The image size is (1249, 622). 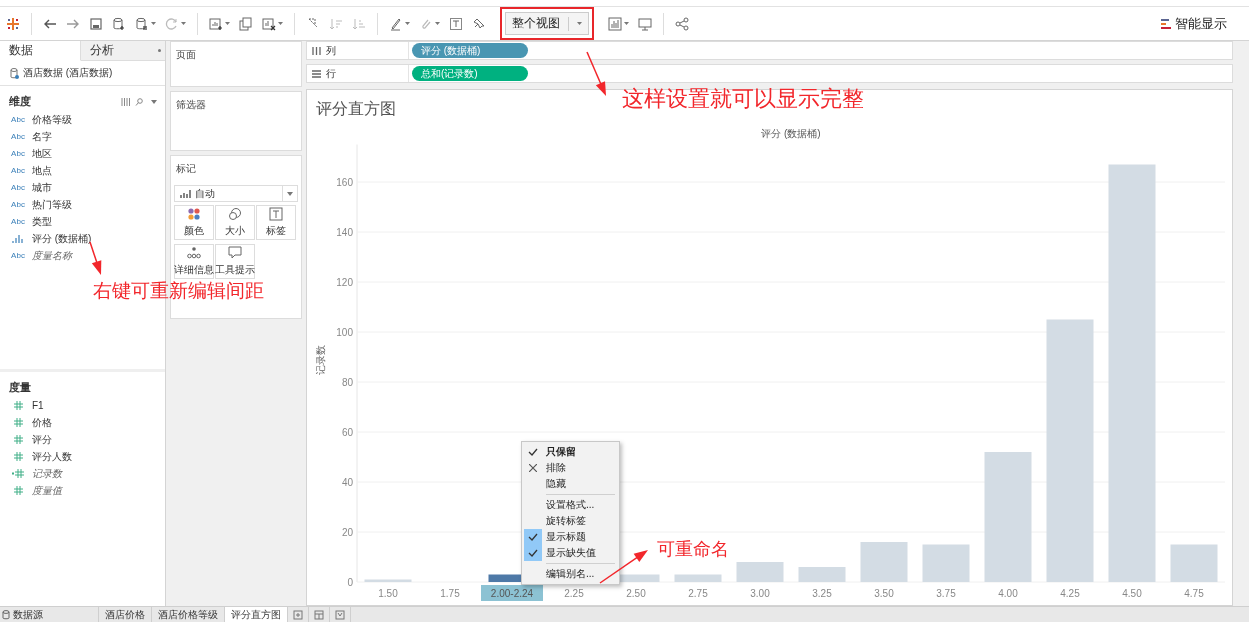 What do you see at coordinates (142, 23) in the screenshot?
I see `pause-updates-icon` at bounding box center [142, 23].